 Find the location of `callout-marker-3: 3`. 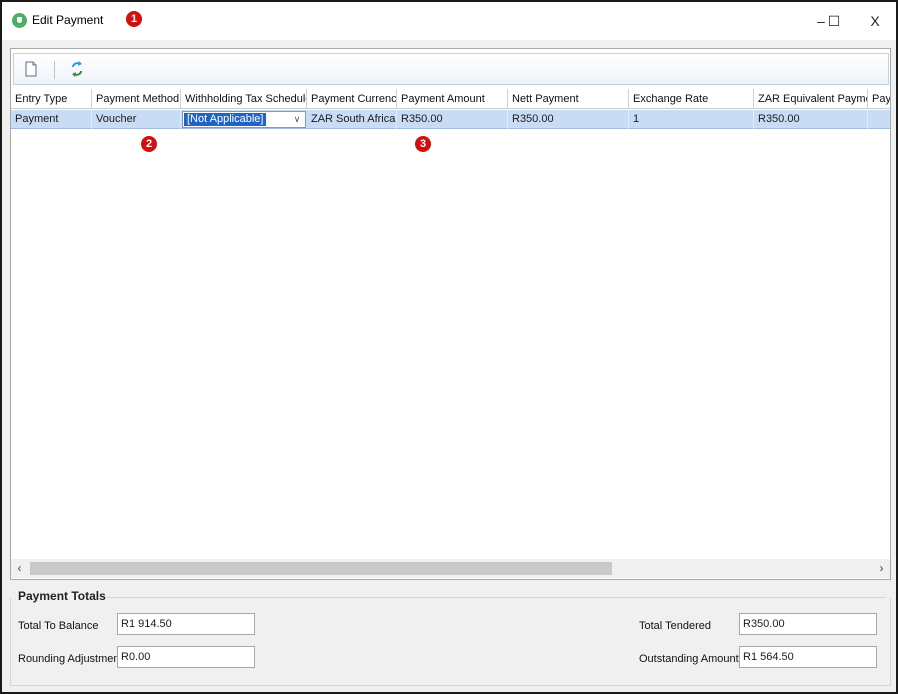

callout-marker-3: 3 is located at coordinates (423, 144).